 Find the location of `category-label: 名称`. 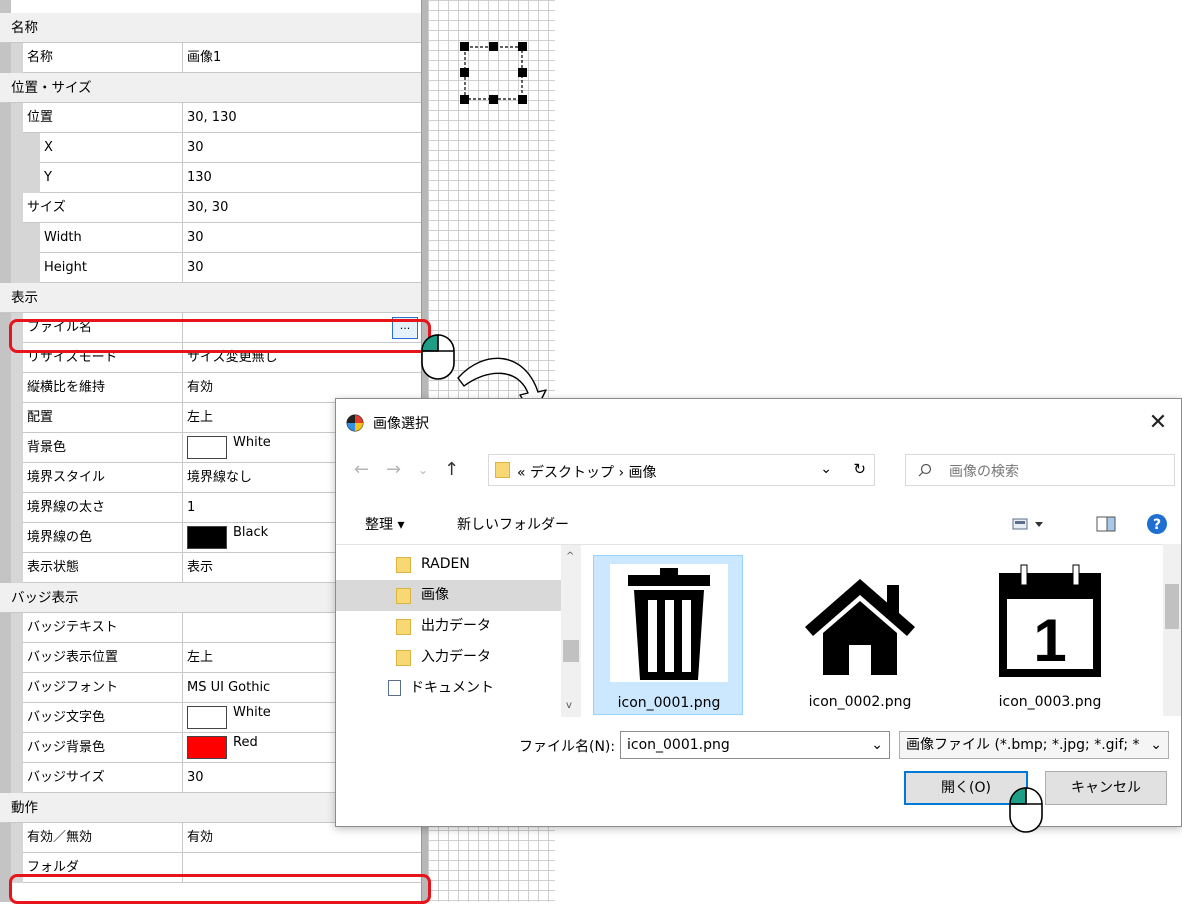

category-label: 名称 is located at coordinates (24, 28).